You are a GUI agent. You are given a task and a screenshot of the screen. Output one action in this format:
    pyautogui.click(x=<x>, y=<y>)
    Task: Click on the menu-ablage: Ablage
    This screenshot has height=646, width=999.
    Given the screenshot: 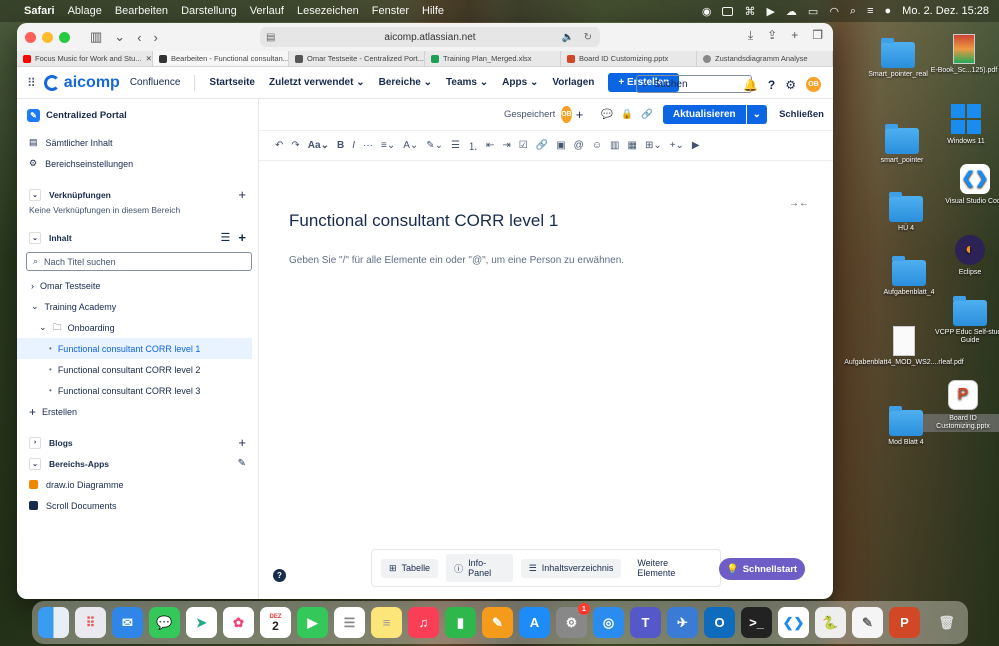 What is the action you would take?
    pyautogui.click(x=85, y=11)
    